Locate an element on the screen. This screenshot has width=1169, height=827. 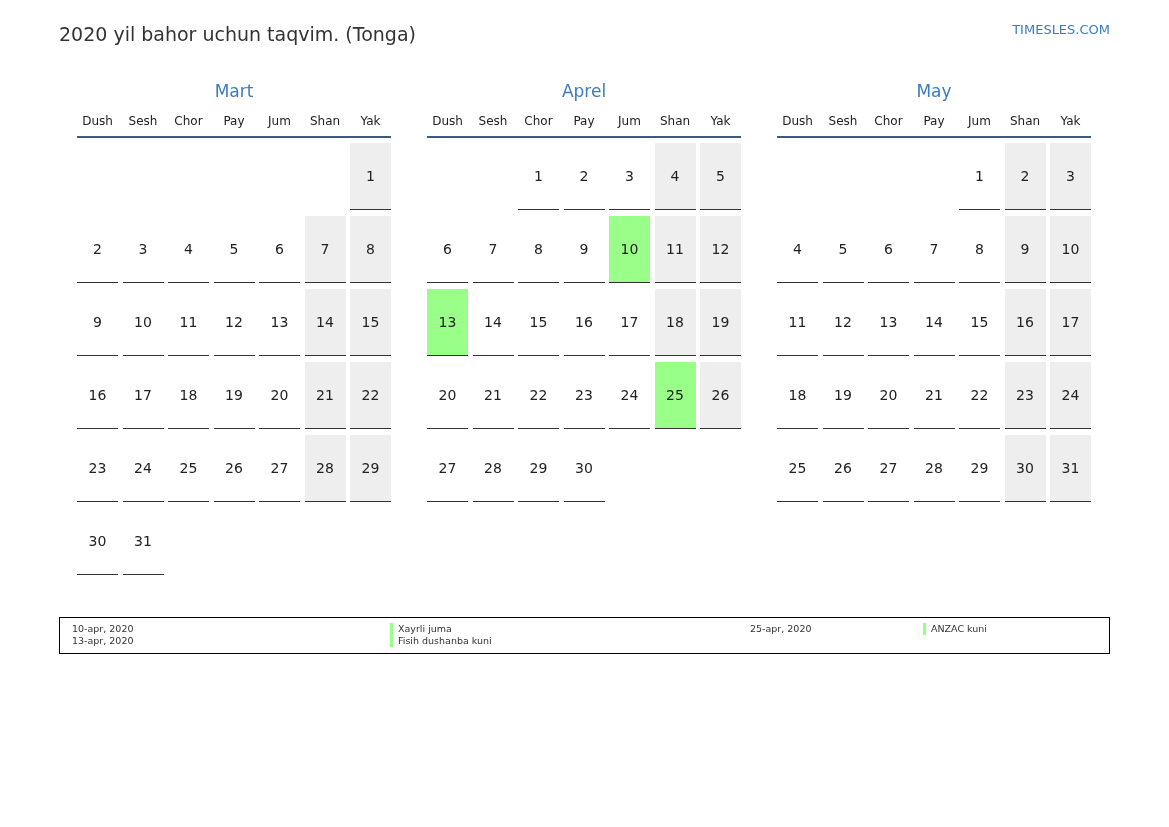
weekend-day-cell: 16 is located at coordinates (1025, 322).